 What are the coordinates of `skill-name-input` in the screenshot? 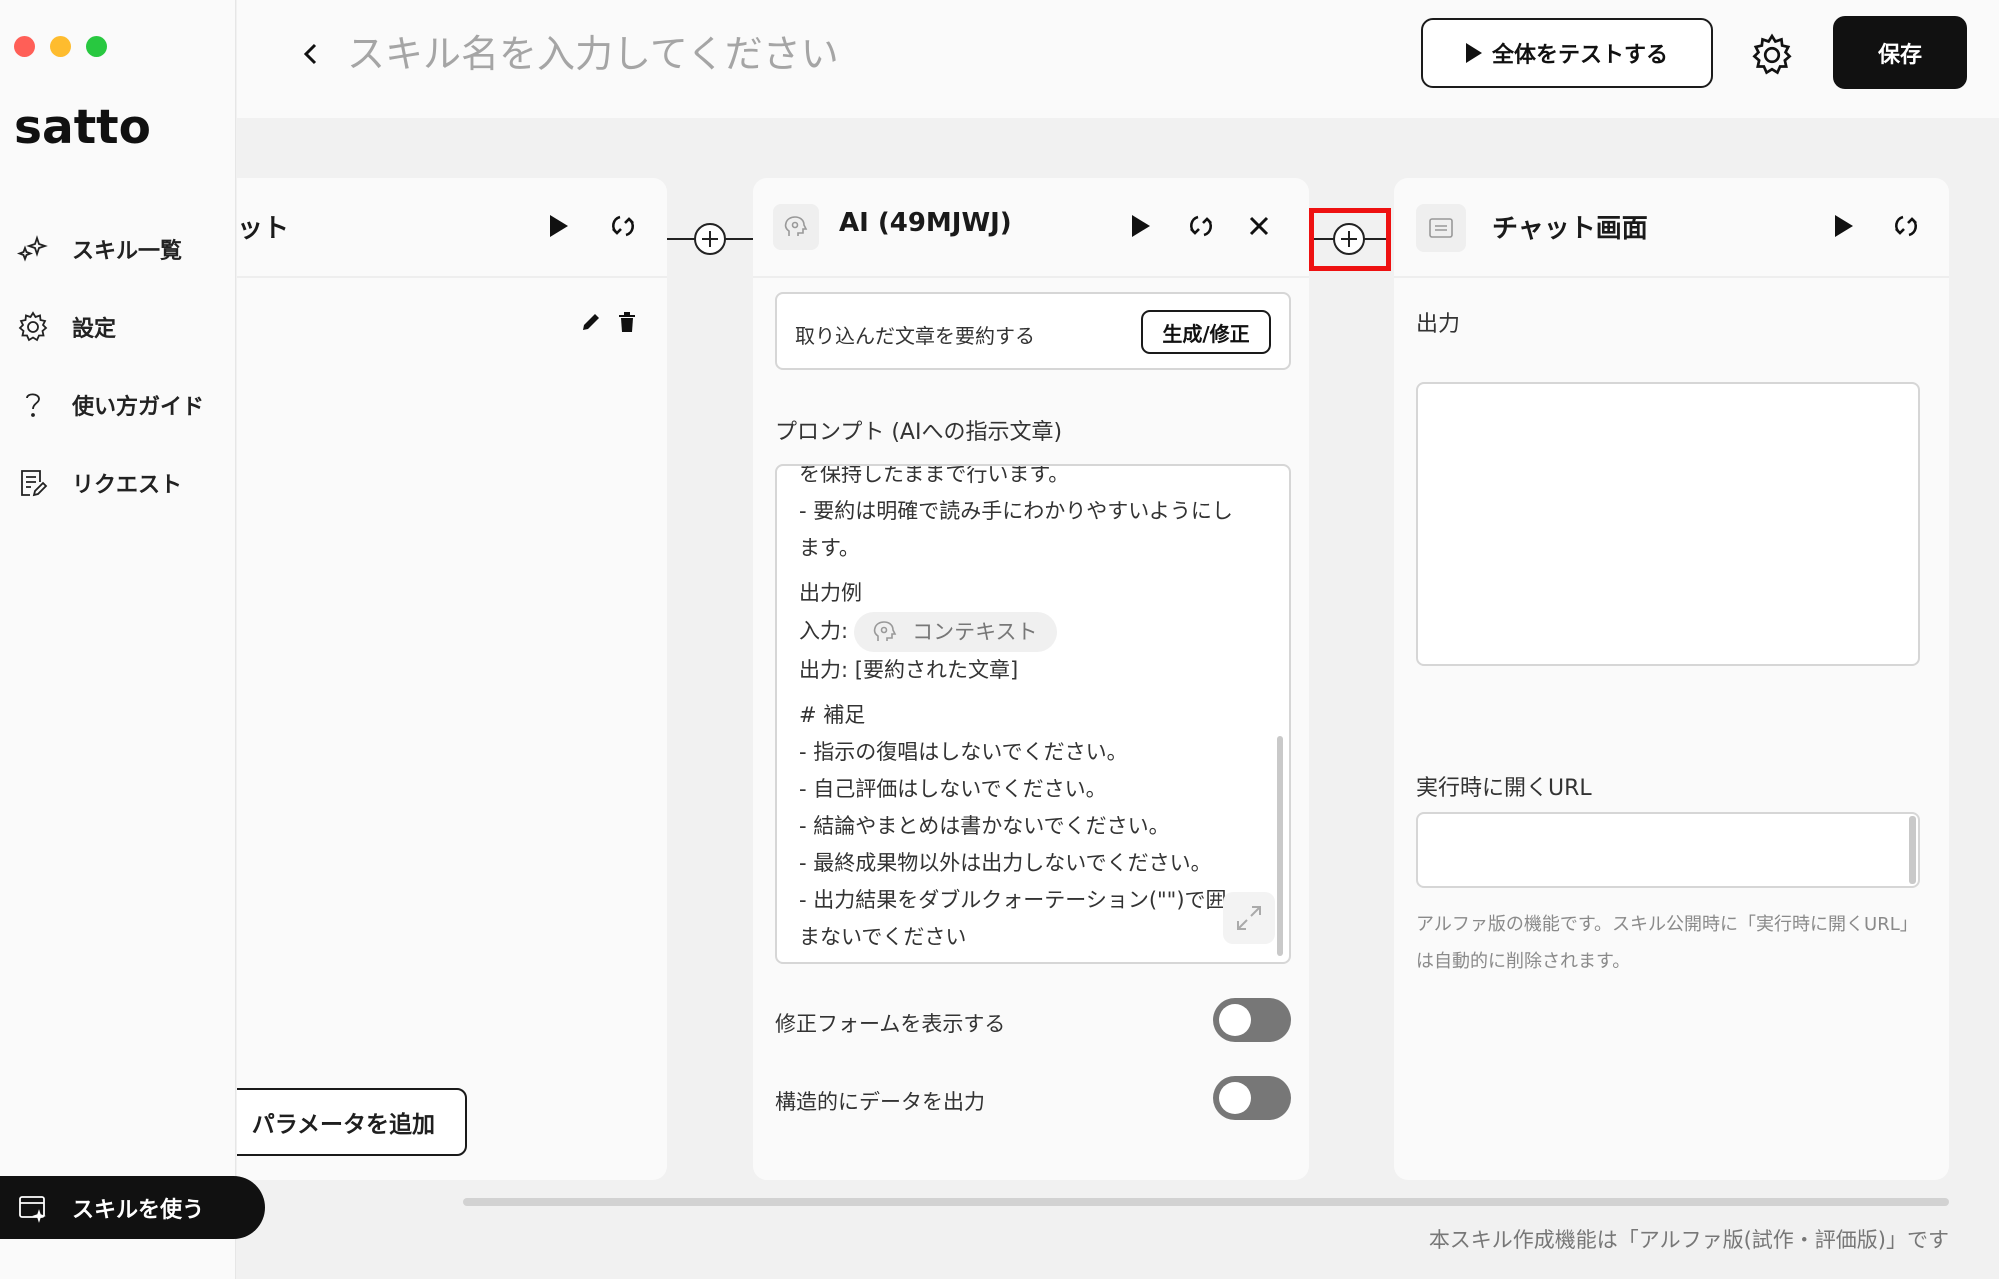 It's located at (697, 54).